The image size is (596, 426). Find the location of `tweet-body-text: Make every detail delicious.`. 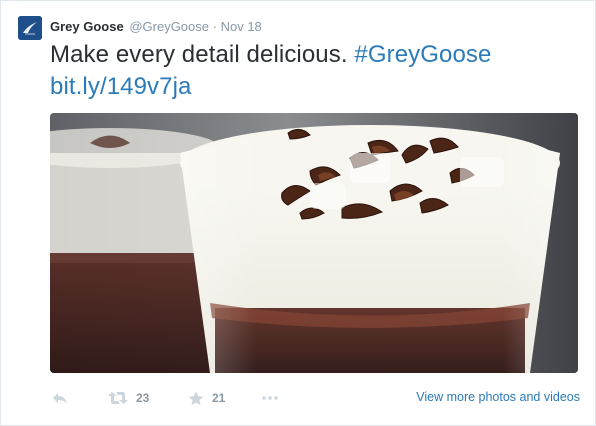

tweet-body-text: Make every detail delicious. is located at coordinates (199, 54).